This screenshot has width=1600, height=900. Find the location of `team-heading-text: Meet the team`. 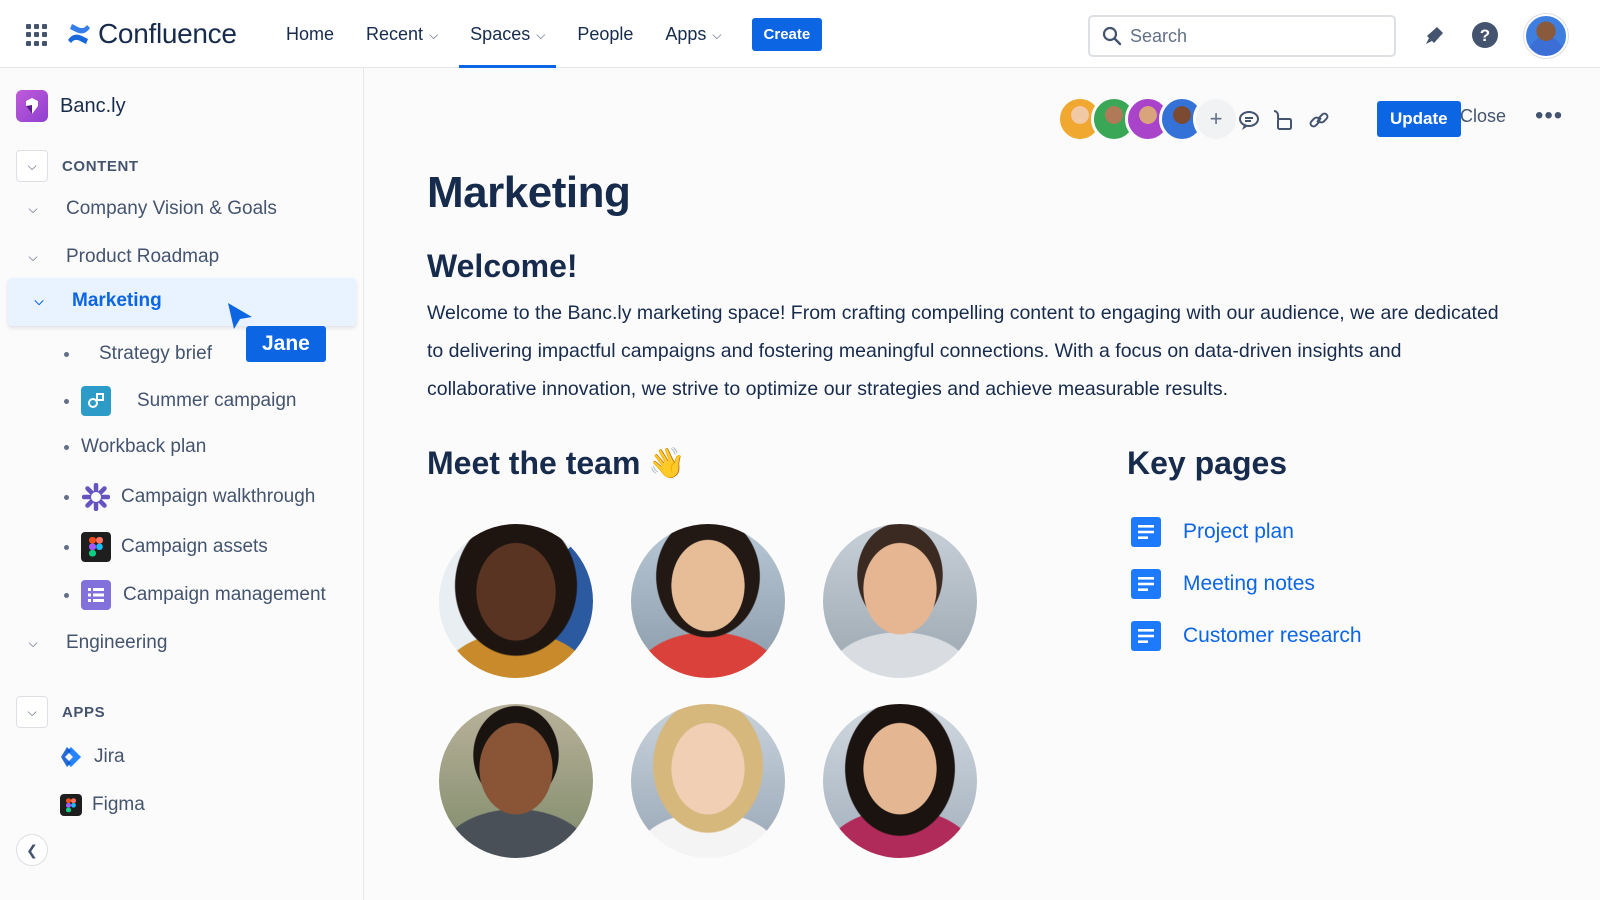

team-heading-text: Meet the team is located at coordinates (534, 463).